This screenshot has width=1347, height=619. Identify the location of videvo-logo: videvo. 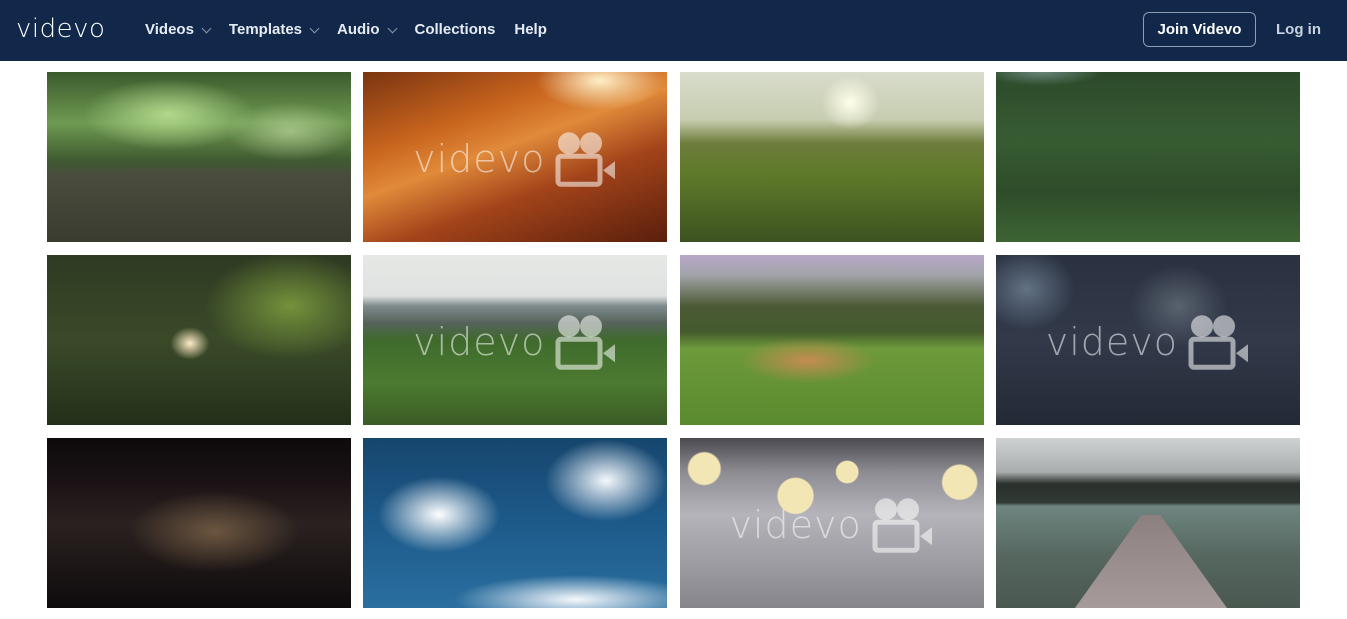
(60, 29).